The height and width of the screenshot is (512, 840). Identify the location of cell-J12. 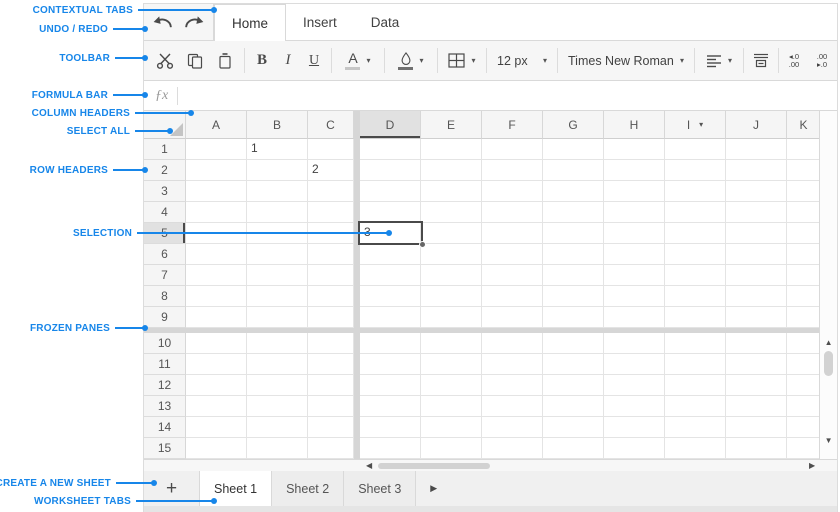
(756, 385).